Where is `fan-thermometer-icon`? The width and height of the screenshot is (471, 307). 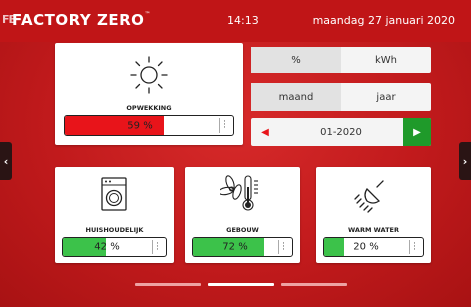 fan-thermometer-icon is located at coordinates (239, 193).